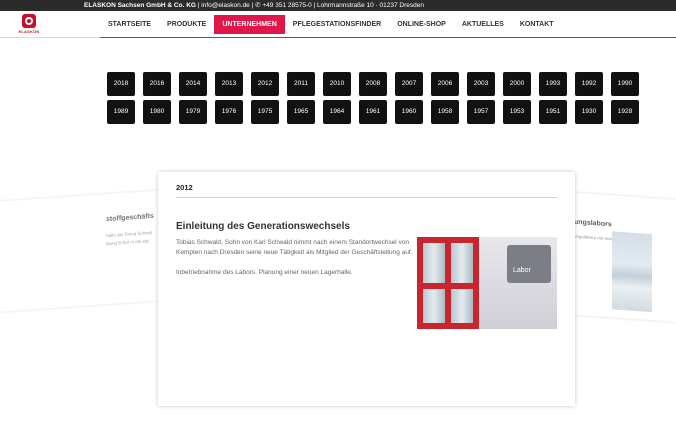 The image size is (676, 431). What do you see at coordinates (29, 21) in the screenshot?
I see `logo-icon` at bounding box center [29, 21].